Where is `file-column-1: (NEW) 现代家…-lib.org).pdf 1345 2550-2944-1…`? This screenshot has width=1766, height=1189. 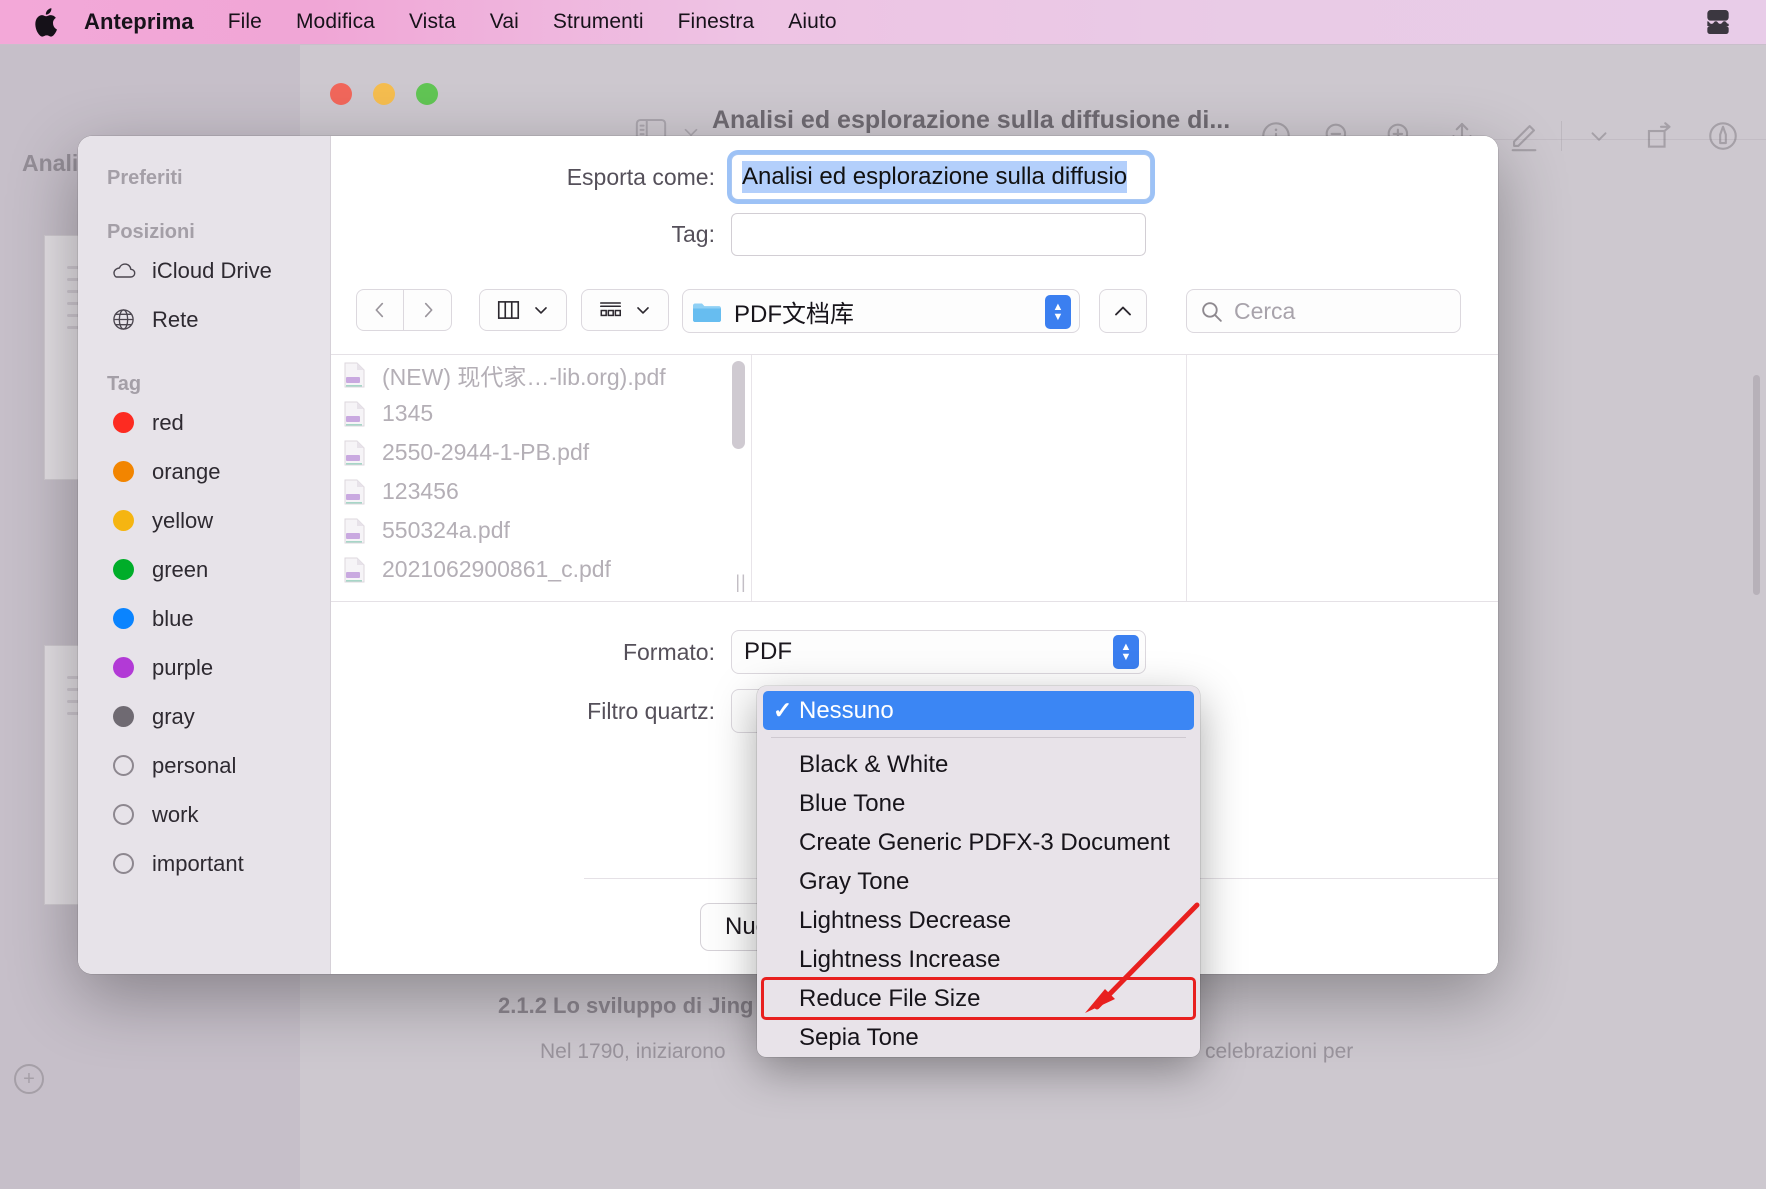
file-column-1: (NEW) 现代家…-lib.org).pdf 1345 2550-2944-1… is located at coordinates (541, 478).